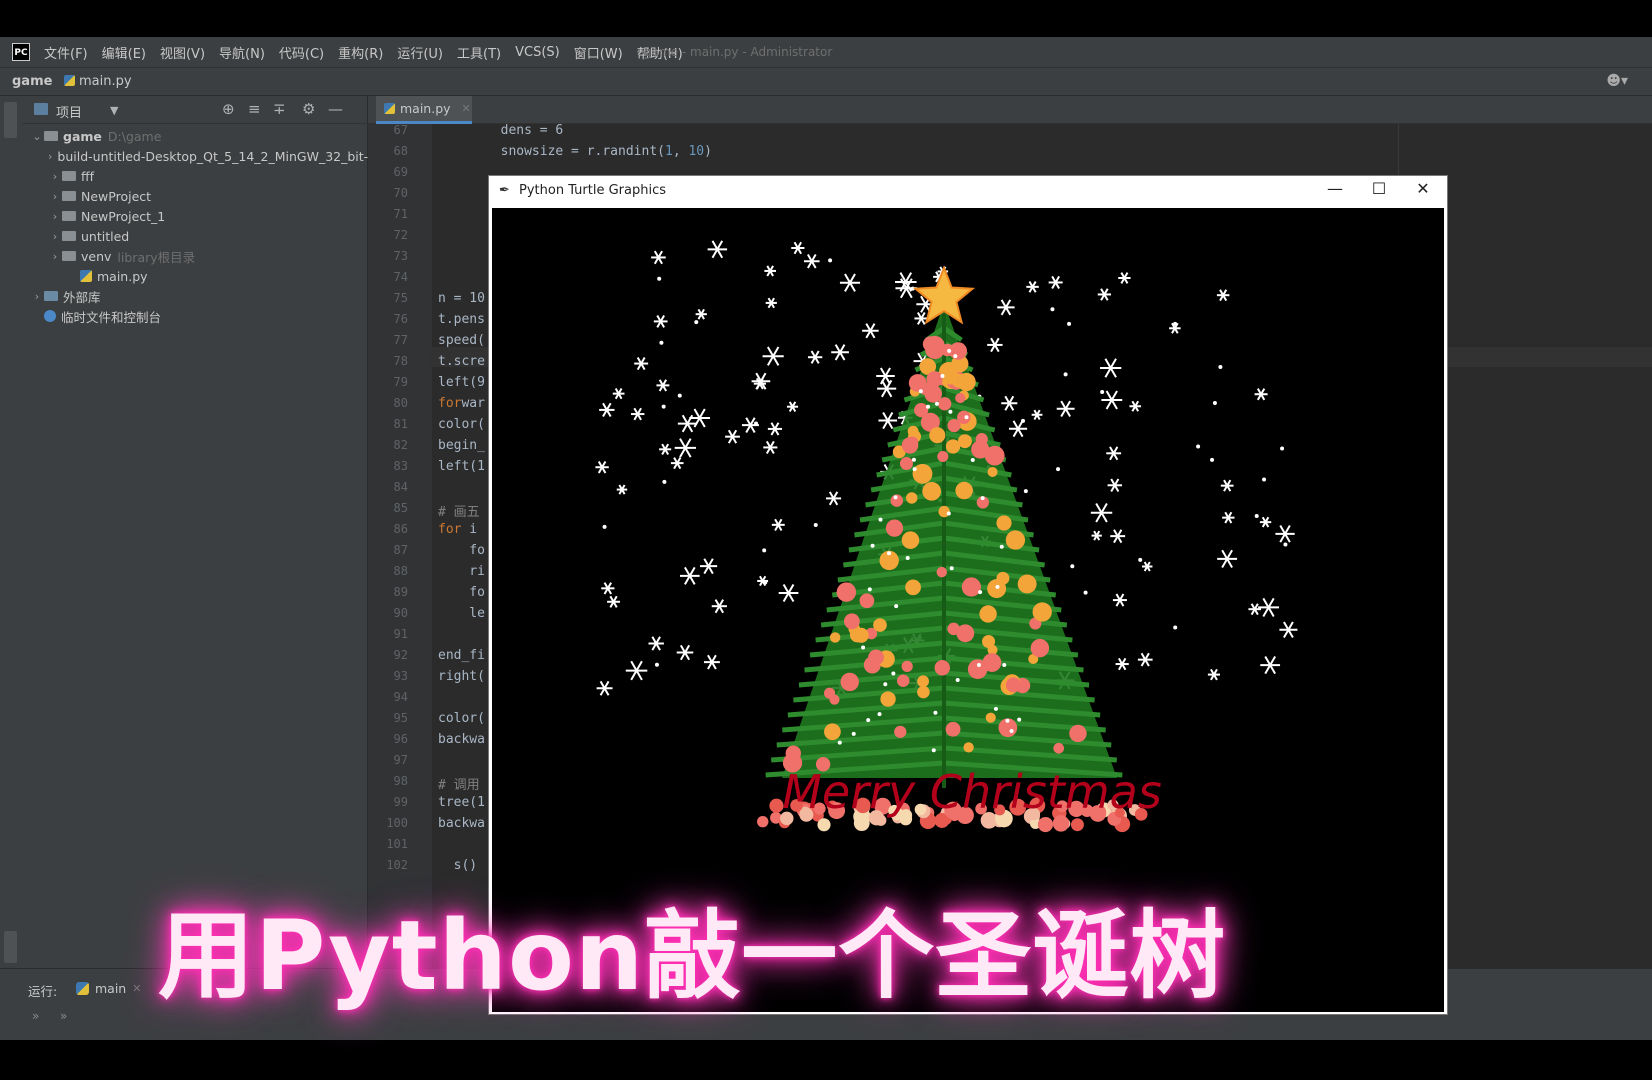 The width and height of the screenshot is (1652, 1080). What do you see at coordinates (124, 52) in the screenshot?
I see `menu-item: 编辑(E)` at bounding box center [124, 52].